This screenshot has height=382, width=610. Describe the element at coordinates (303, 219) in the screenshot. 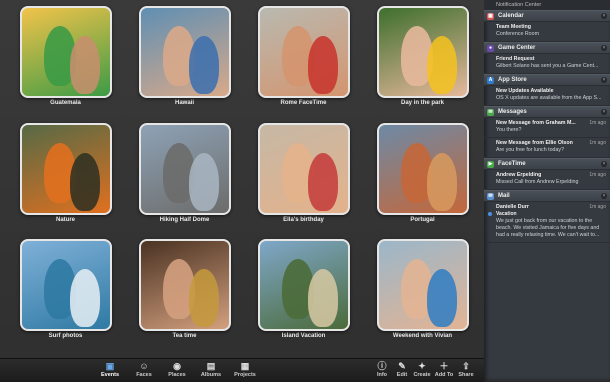

I see `event-caption: Ella's birthday` at that location.